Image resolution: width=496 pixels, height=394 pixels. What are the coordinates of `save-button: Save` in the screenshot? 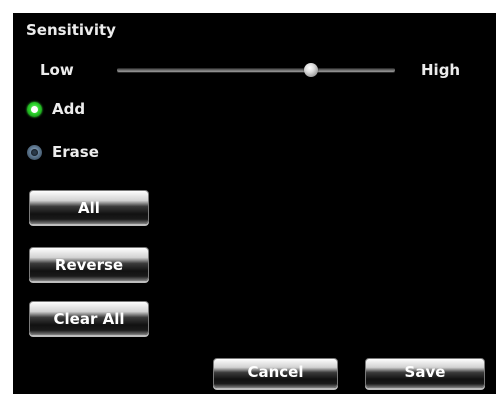 It's located at (425, 373).